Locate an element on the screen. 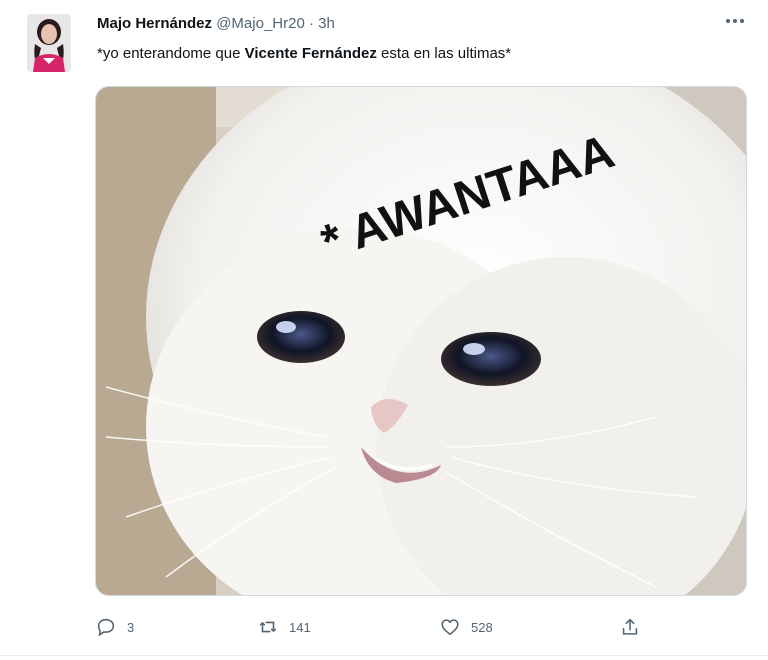 This screenshot has height=660, width=768. avatar-image is located at coordinates (49, 43).